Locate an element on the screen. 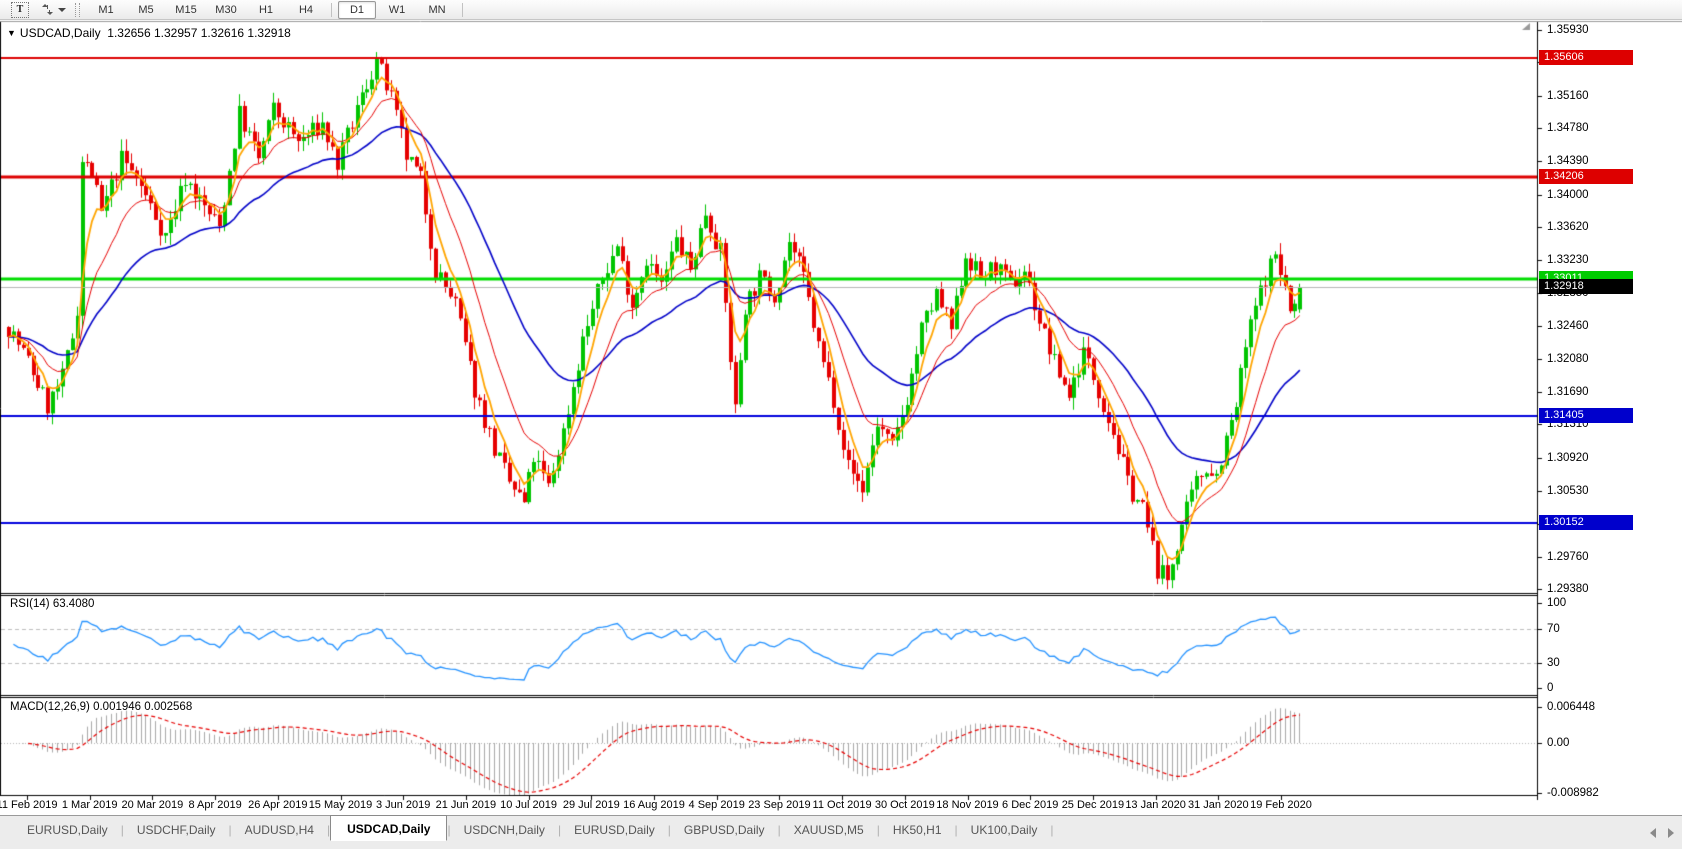 Image resolution: width=1682 pixels, height=849 pixels. tab-hk50-h1: HK50,H1 is located at coordinates (917, 830).